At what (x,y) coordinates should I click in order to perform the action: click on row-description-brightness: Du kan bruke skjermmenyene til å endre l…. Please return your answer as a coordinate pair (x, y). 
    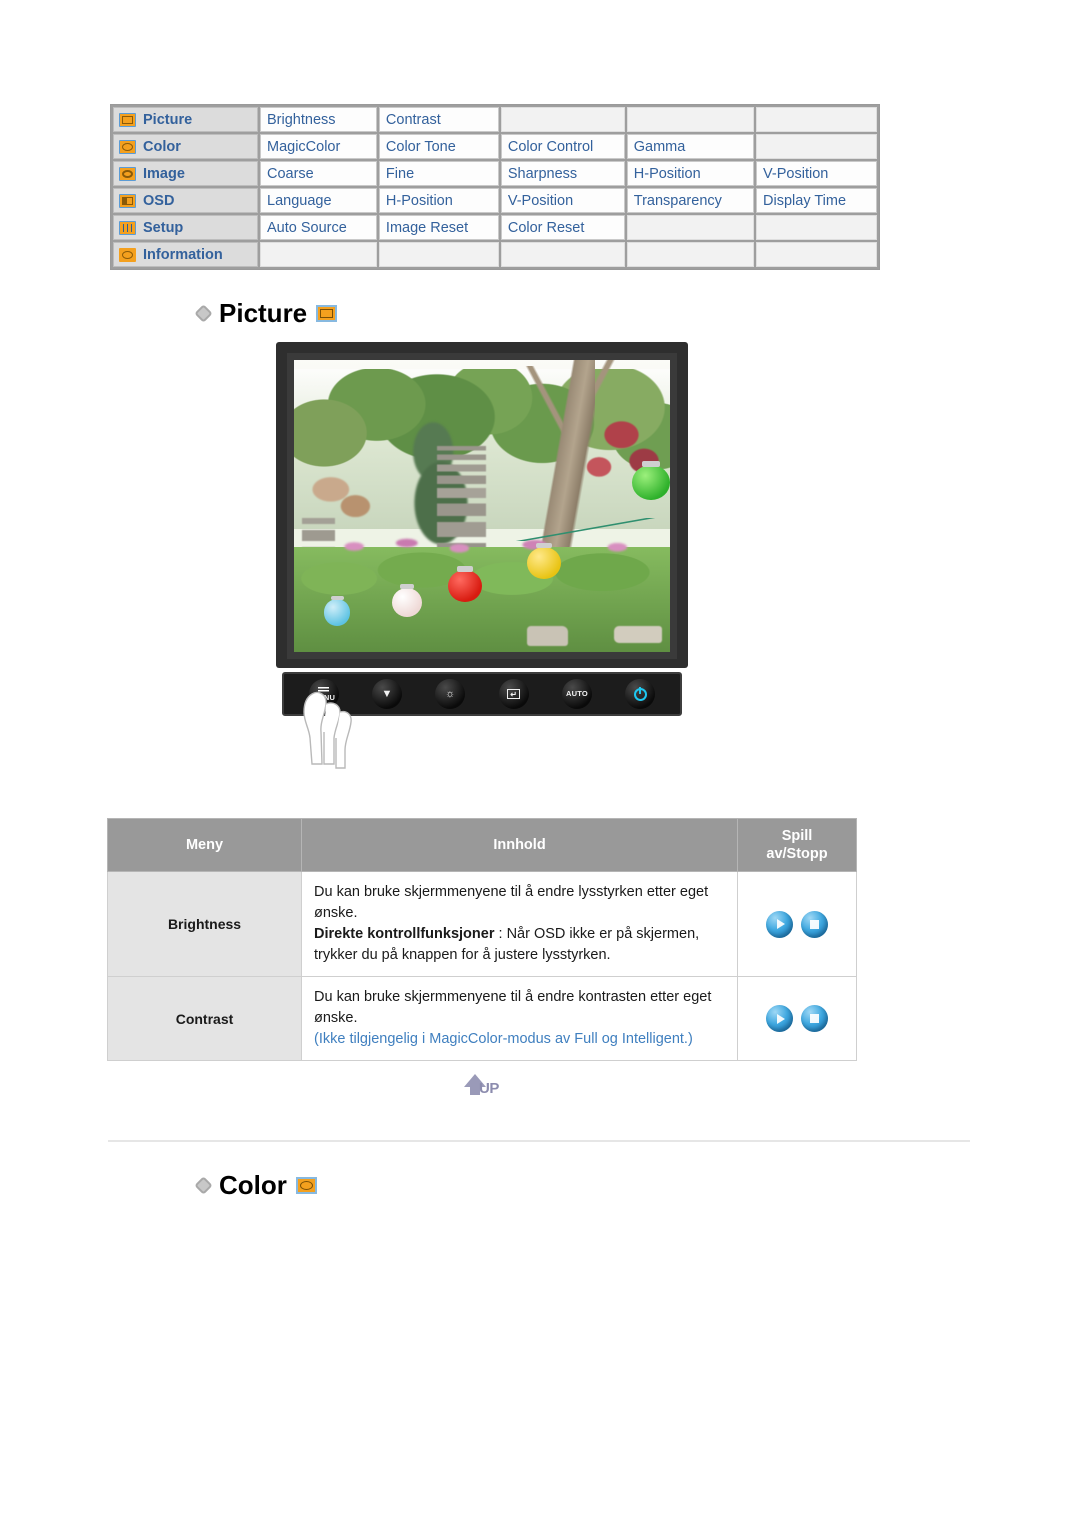
    Looking at the image, I should click on (519, 924).